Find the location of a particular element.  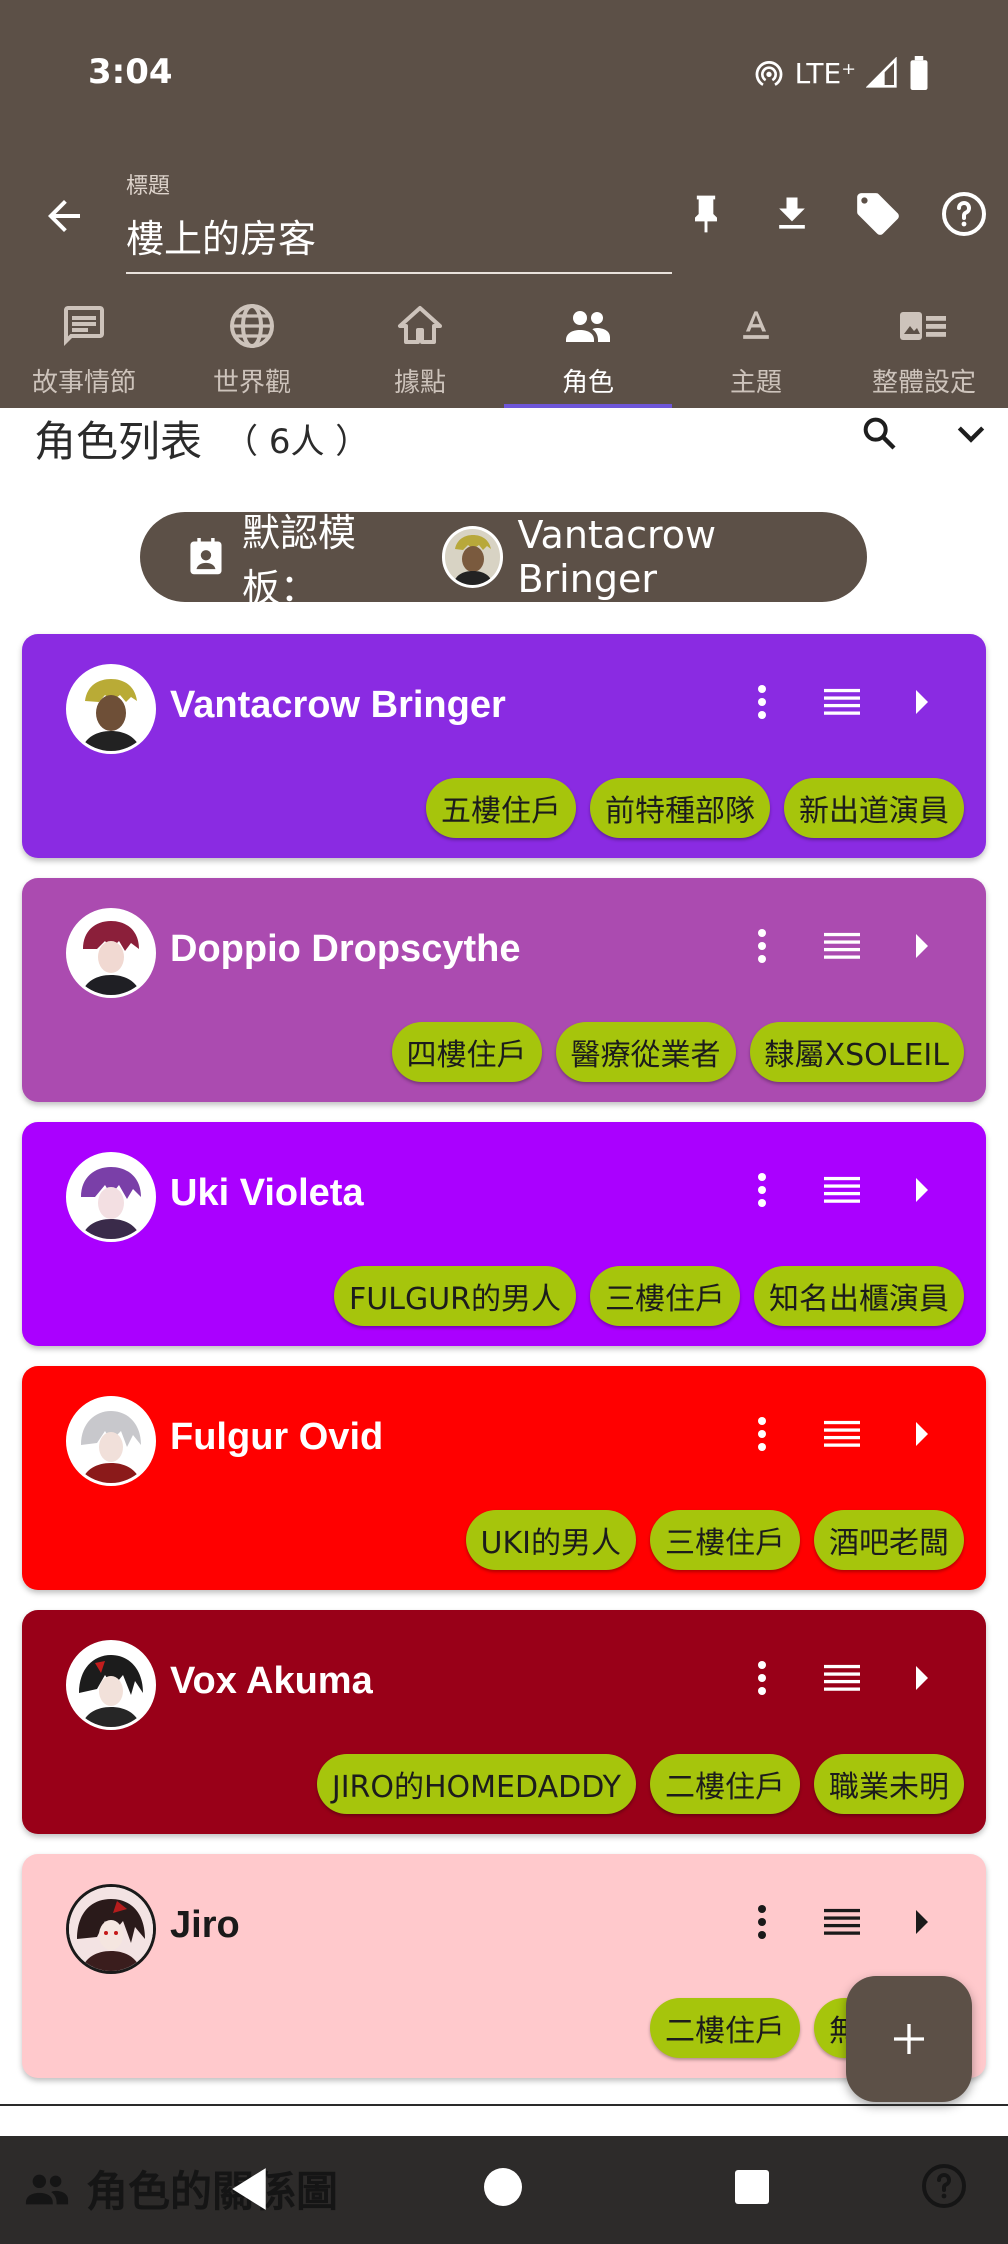

nav-back-button is located at coordinates (249, 2191).